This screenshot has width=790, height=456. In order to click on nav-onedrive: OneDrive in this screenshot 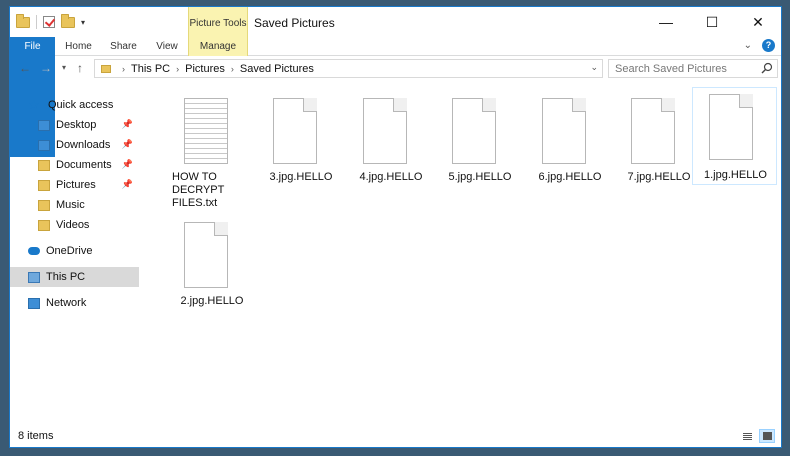, I will do `click(74, 251)`.